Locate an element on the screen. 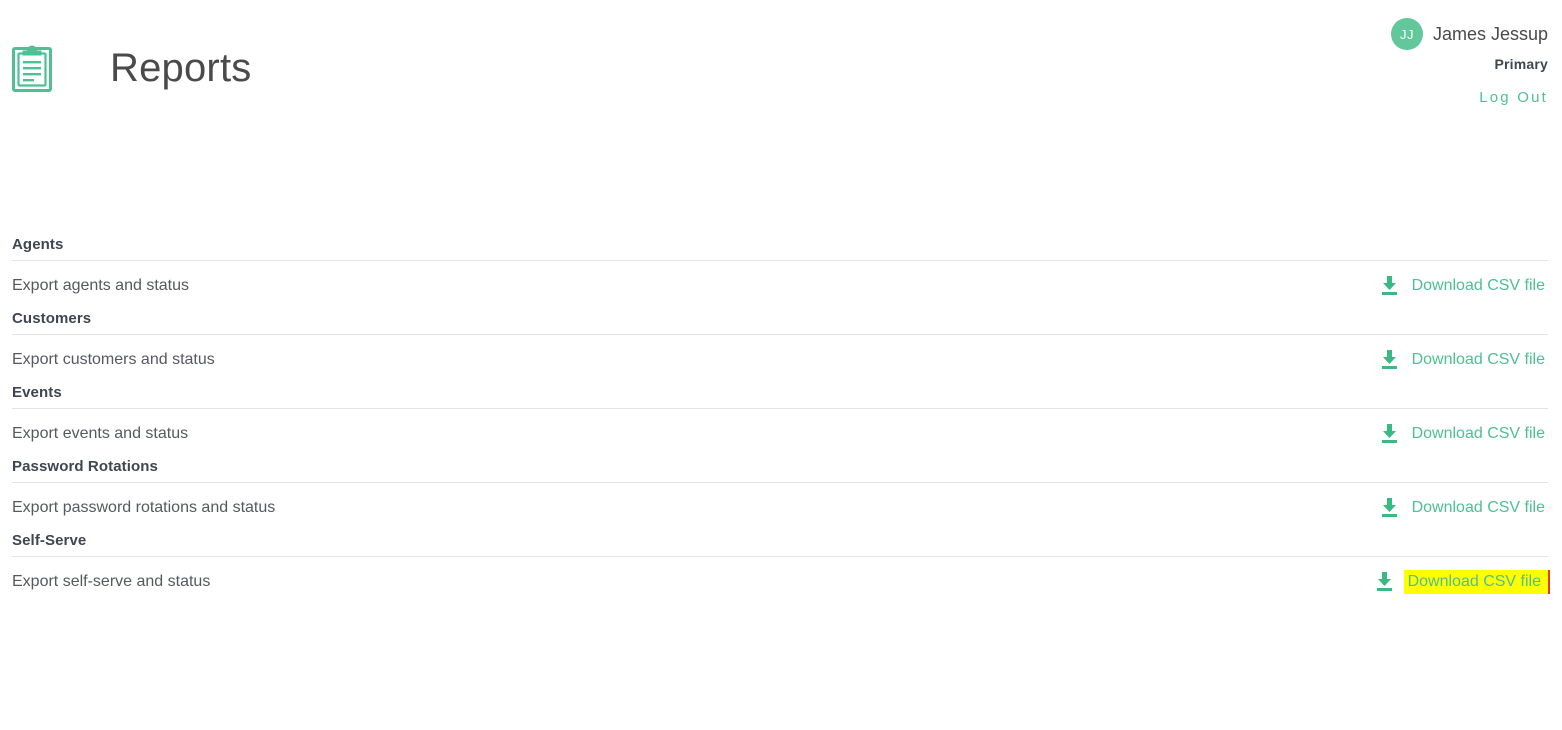 The image size is (1562, 730). user-role: Primary is located at coordinates (1521, 64).